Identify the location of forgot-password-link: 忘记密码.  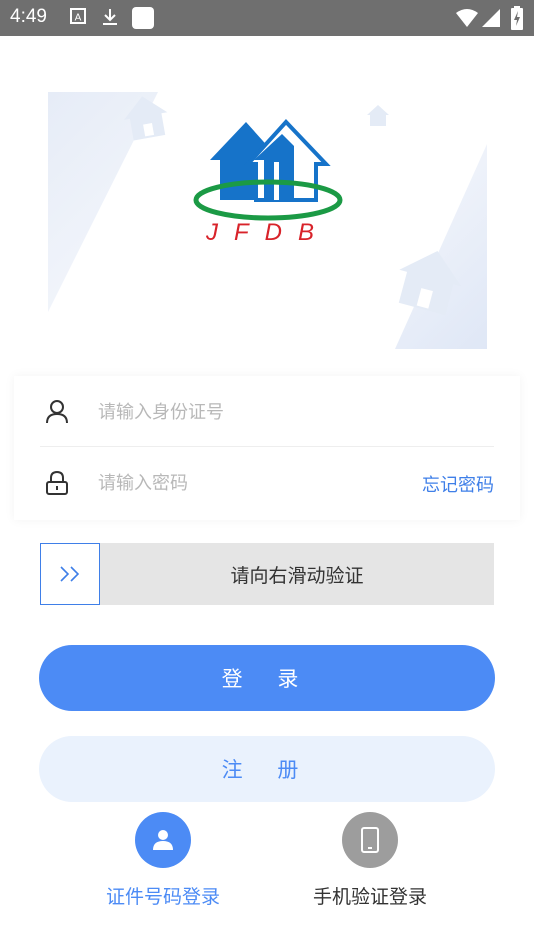
(458, 484).